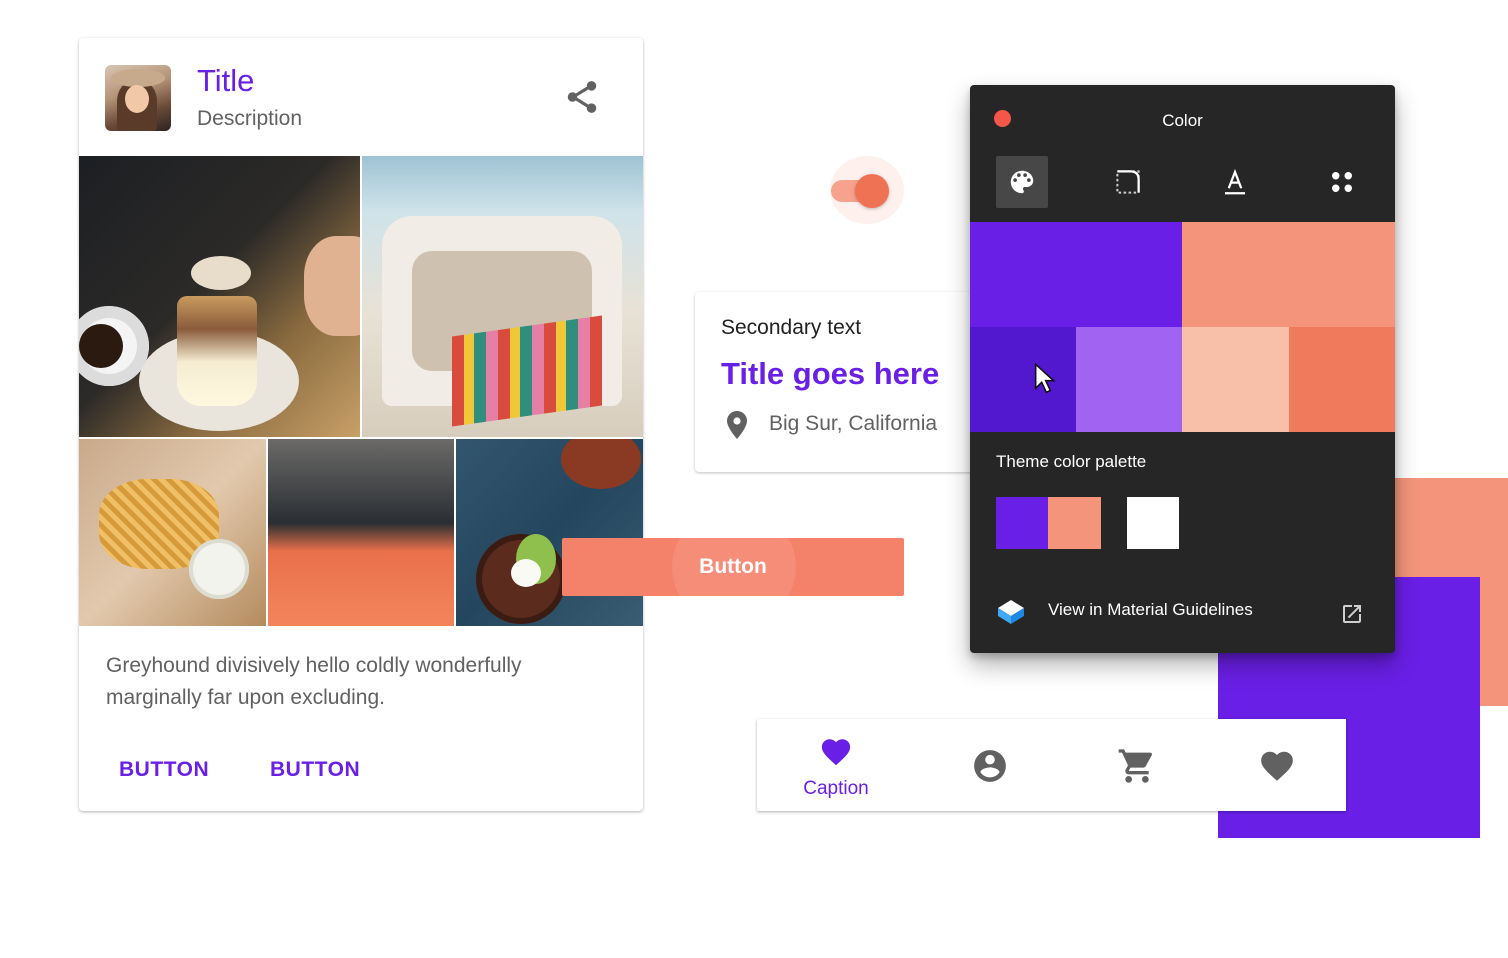  What do you see at coordinates (164, 770) in the screenshot?
I see `card-action-button-1: BUTTON` at bounding box center [164, 770].